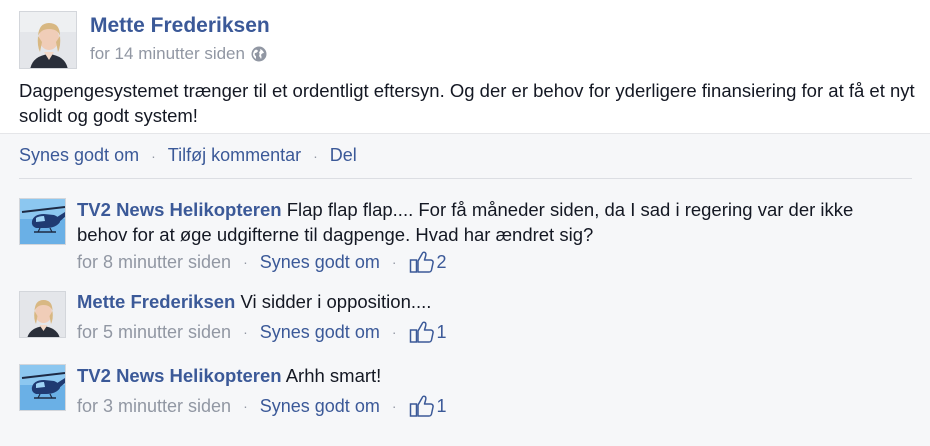 This screenshot has width=930, height=446. I want to click on comment-meta: for 3 minutter siden · Synes godt om · 1, so click(262, 406).